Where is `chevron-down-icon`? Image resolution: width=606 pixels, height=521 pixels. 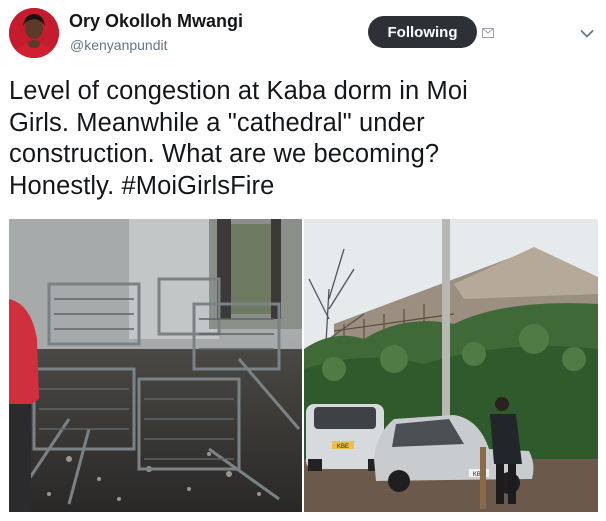
chevron-down-icon is located at coordinates (587, 32).